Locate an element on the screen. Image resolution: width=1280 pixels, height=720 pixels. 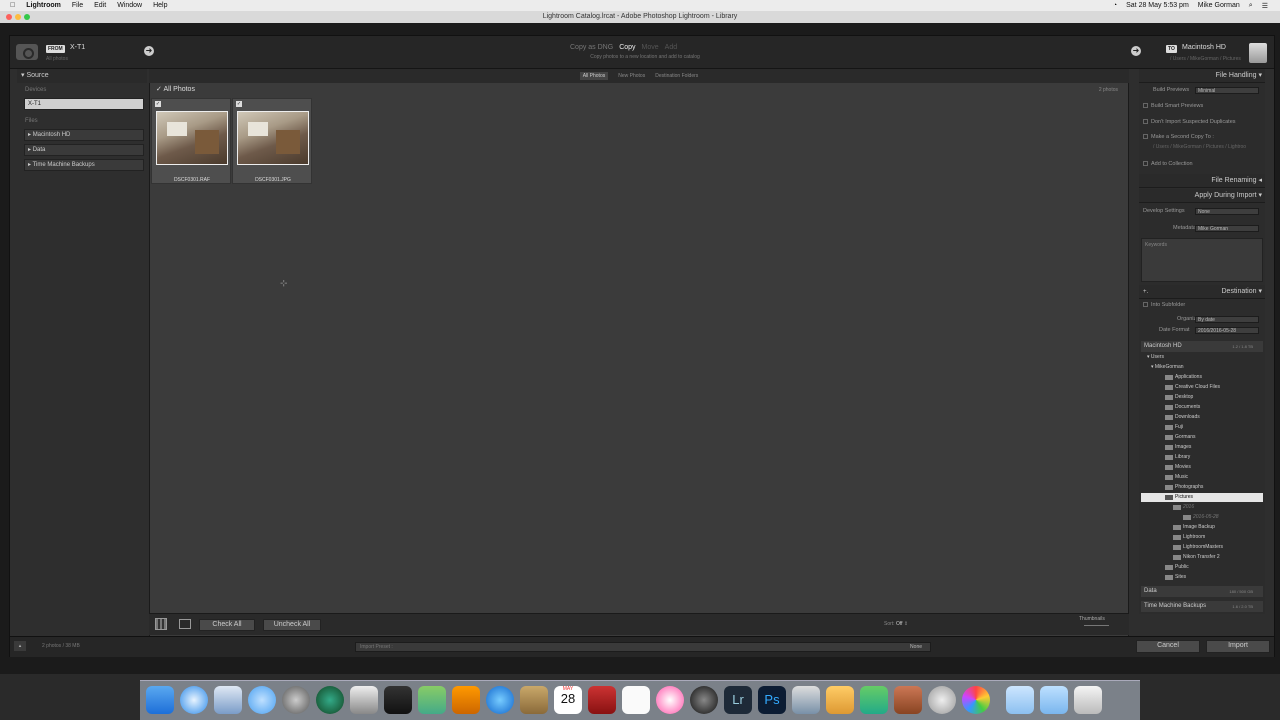
file-handling-header: File Handling ▾ is located at coordinates (1202, 76).